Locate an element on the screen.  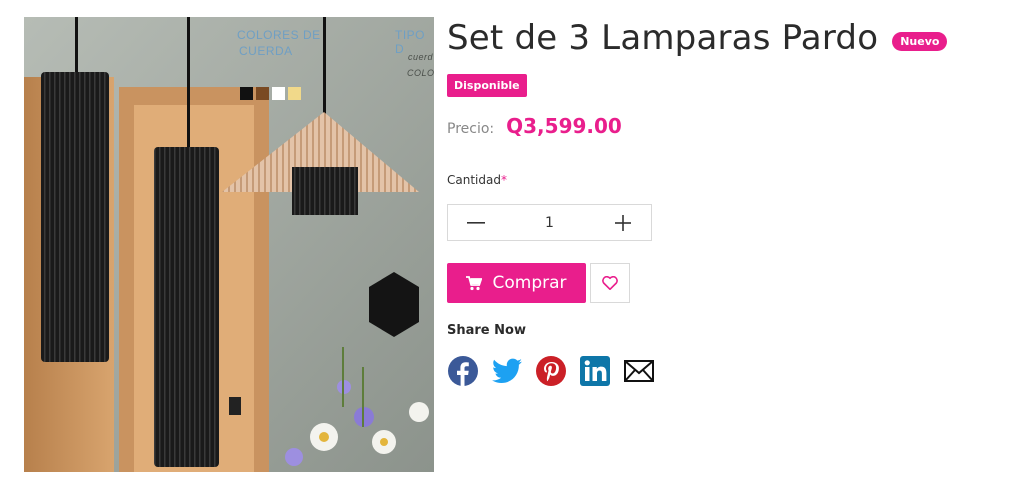
quantity-value: 1 is located at coordinates (549, 223).